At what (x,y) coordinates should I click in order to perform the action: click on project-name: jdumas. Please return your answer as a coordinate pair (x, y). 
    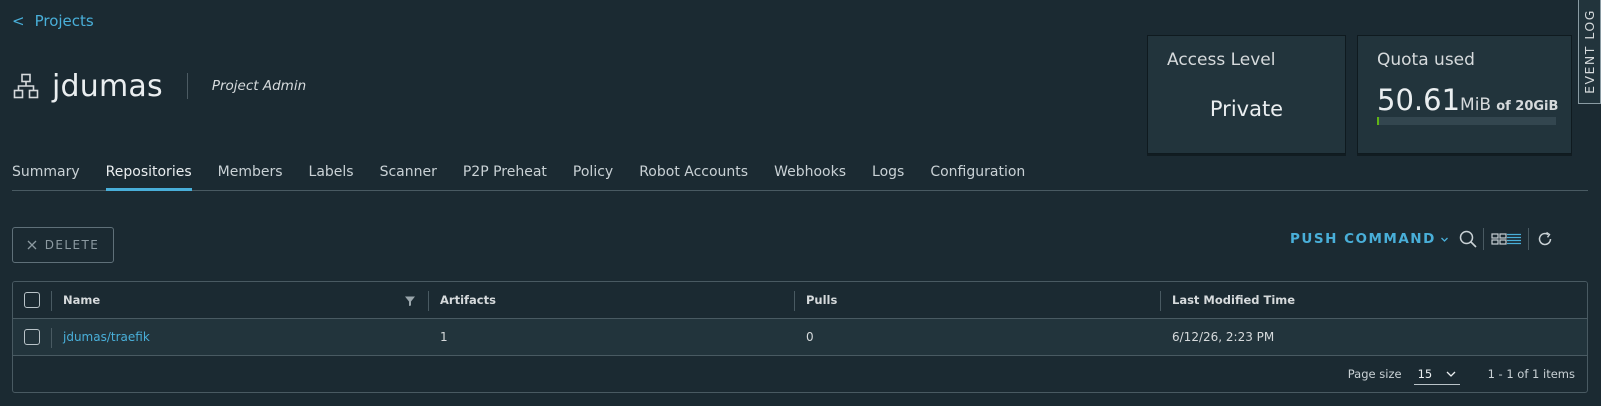
    Looking at the image, I should click on (107, 86).